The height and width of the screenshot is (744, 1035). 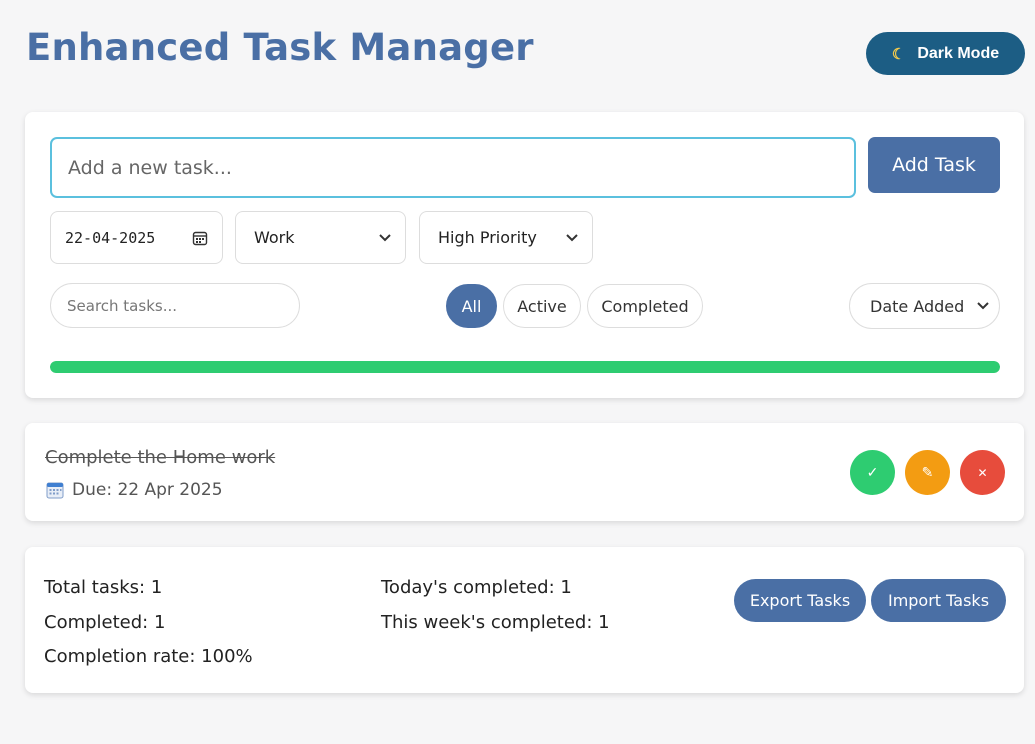 What do you see at coordinates (274, 237) in the screenshot?
I see `category-value: Work` at bounding box center [274, 237].